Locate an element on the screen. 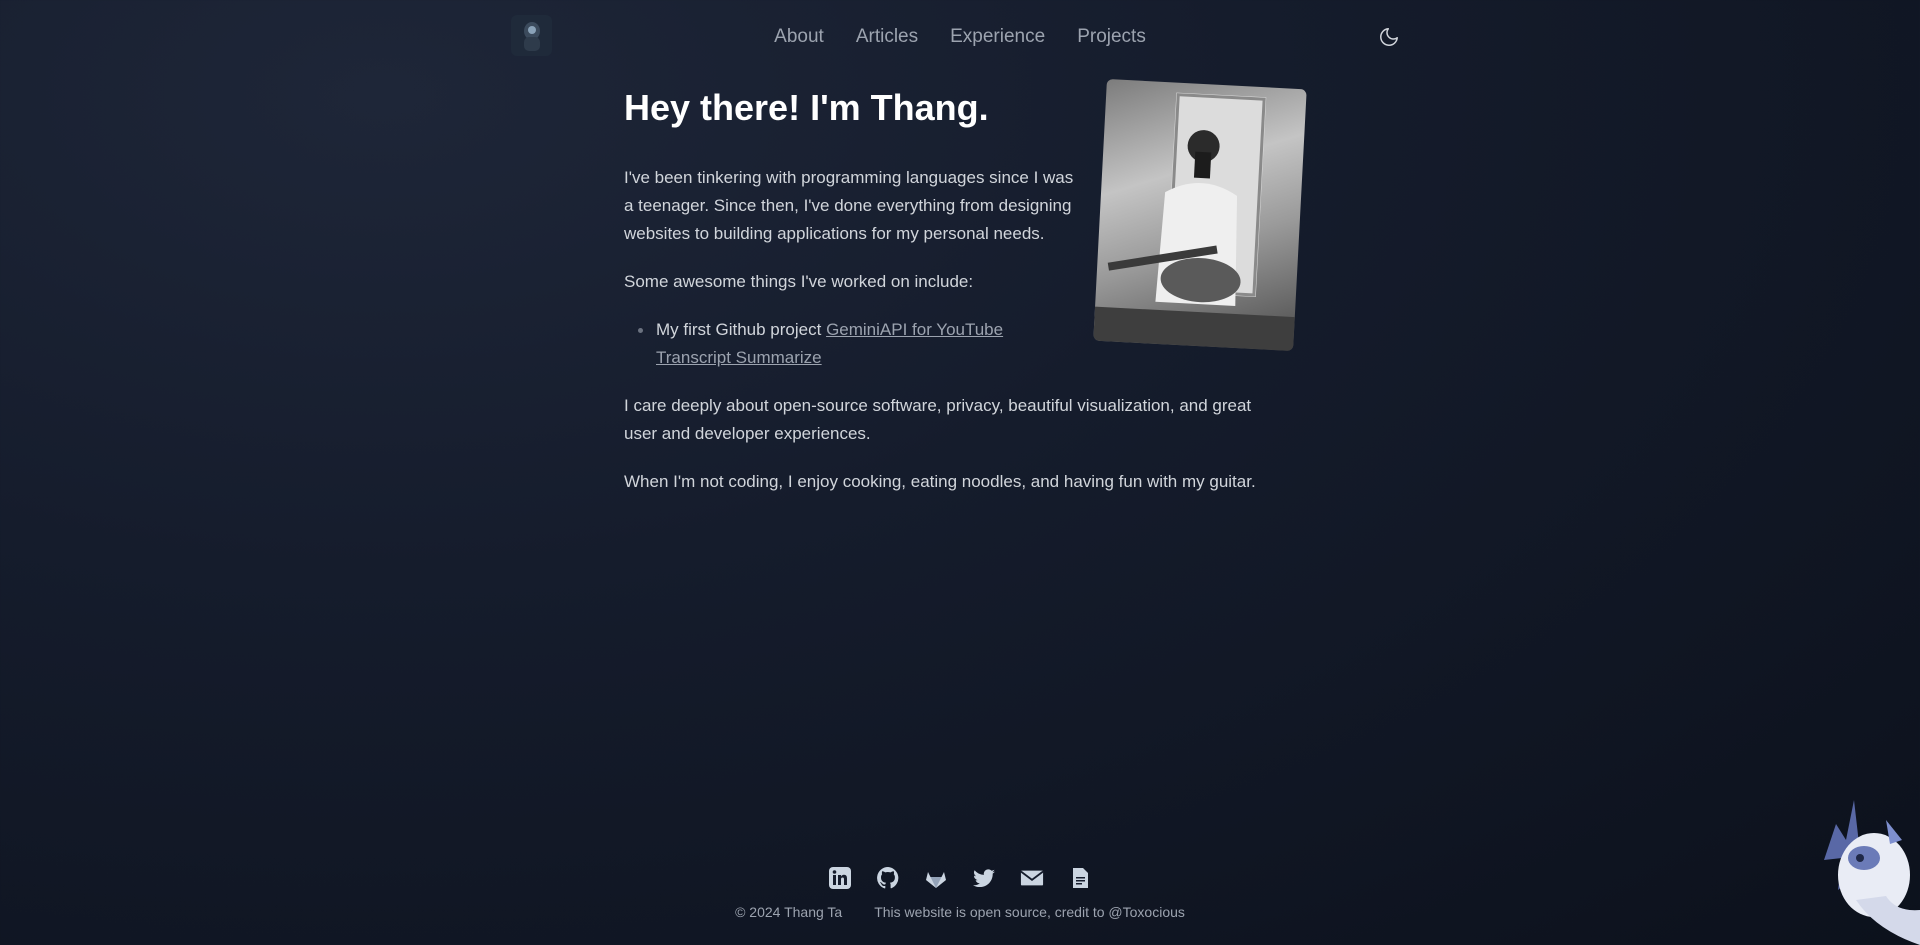 The width and height of the screenshot is (1920, 945). twitter-icon is located at coordinates (984, 878).